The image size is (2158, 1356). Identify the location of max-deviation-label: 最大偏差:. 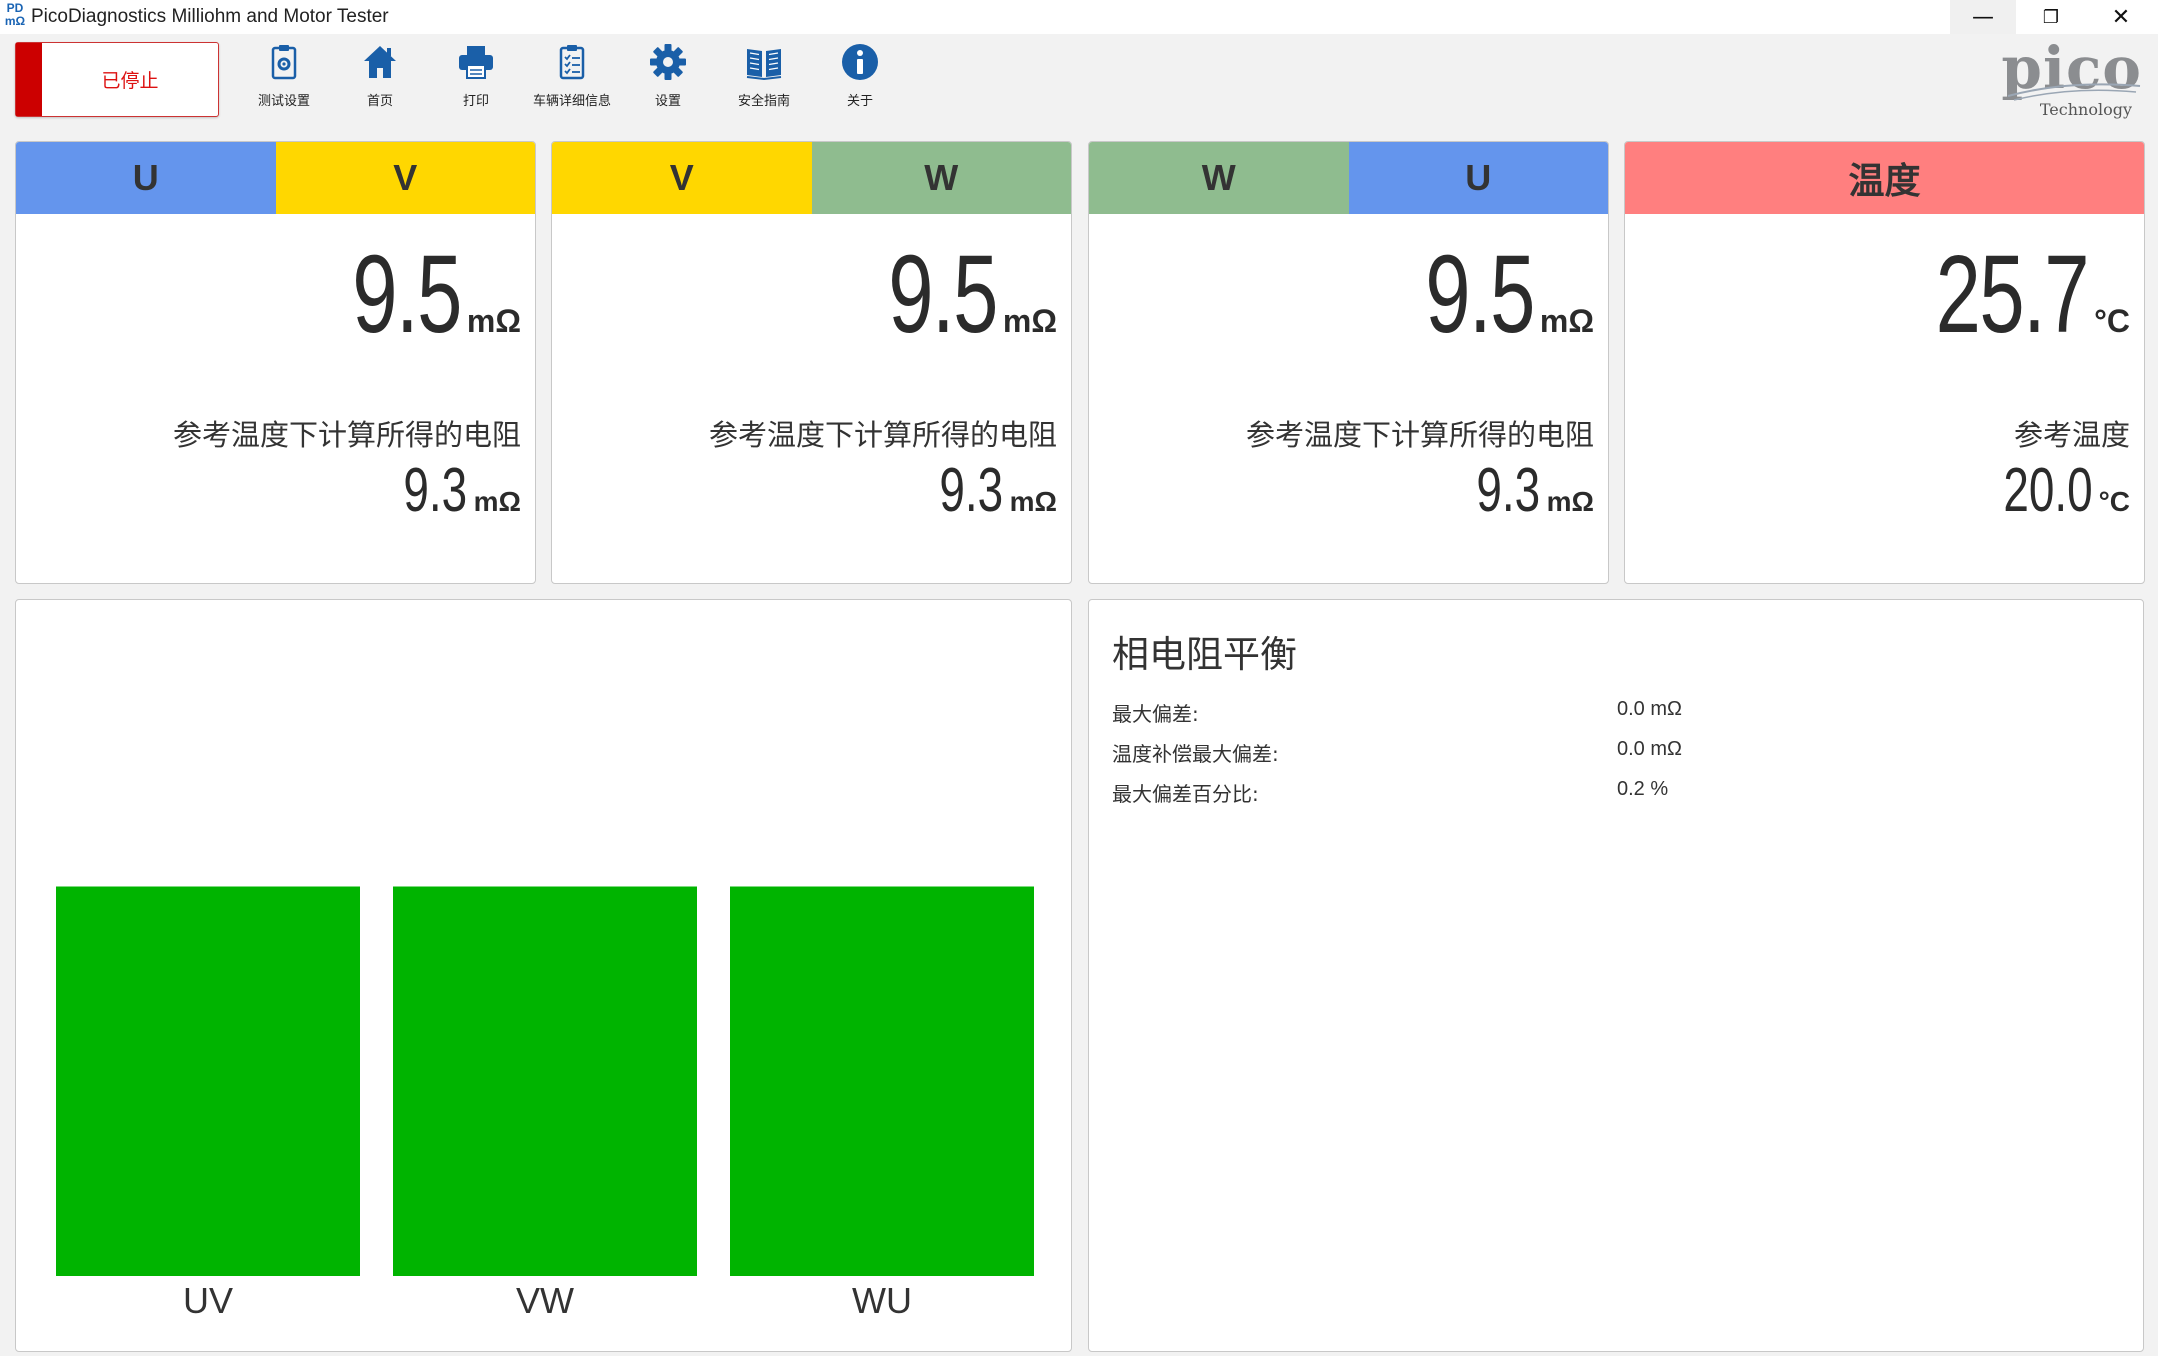
(1155, 714).